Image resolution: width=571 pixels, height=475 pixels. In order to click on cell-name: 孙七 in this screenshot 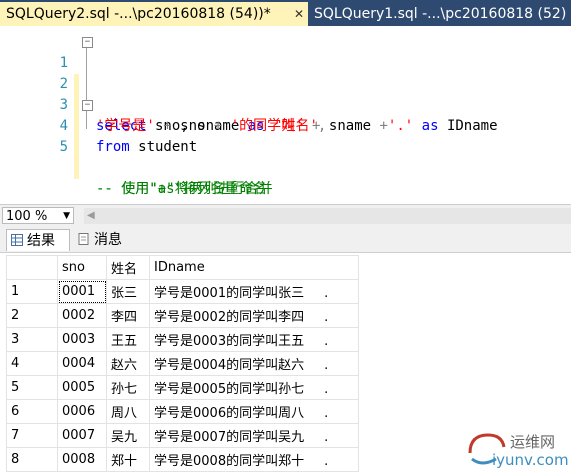, I will do `click(128, 387)`.